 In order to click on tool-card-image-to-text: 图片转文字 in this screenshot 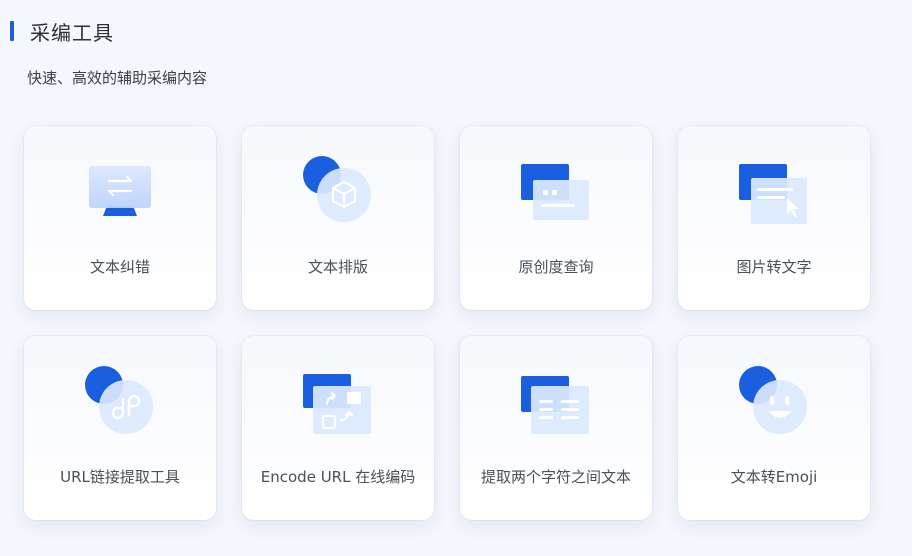, I will do `click(774, 218)`.